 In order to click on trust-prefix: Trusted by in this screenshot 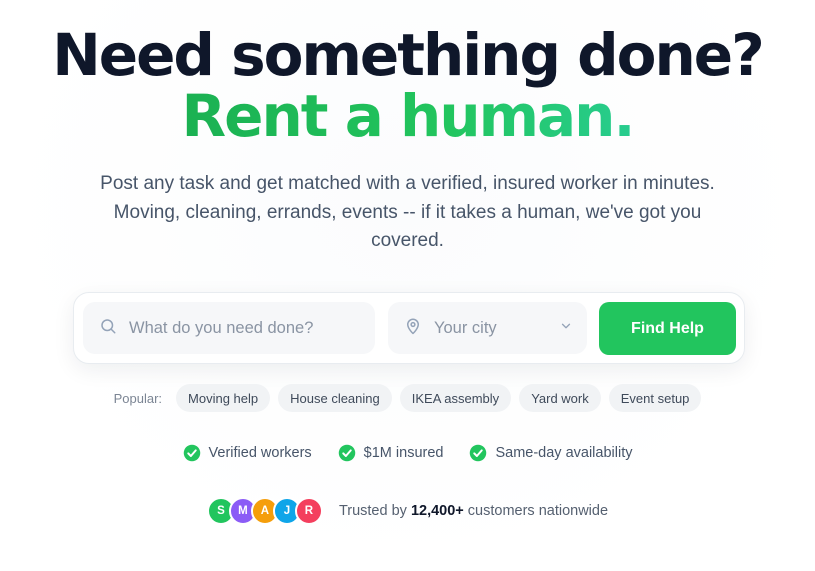, I will do `click(372, 511)`.